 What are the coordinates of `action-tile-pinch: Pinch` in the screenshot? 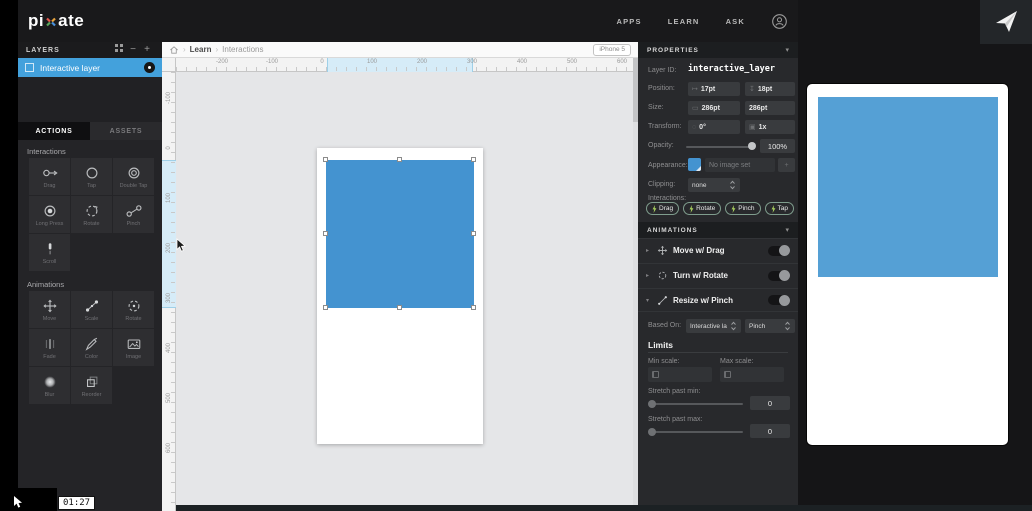 It's located at (133, 214).